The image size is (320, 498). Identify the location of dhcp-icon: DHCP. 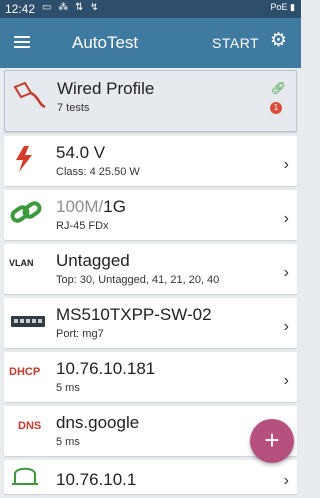
(25, 372).